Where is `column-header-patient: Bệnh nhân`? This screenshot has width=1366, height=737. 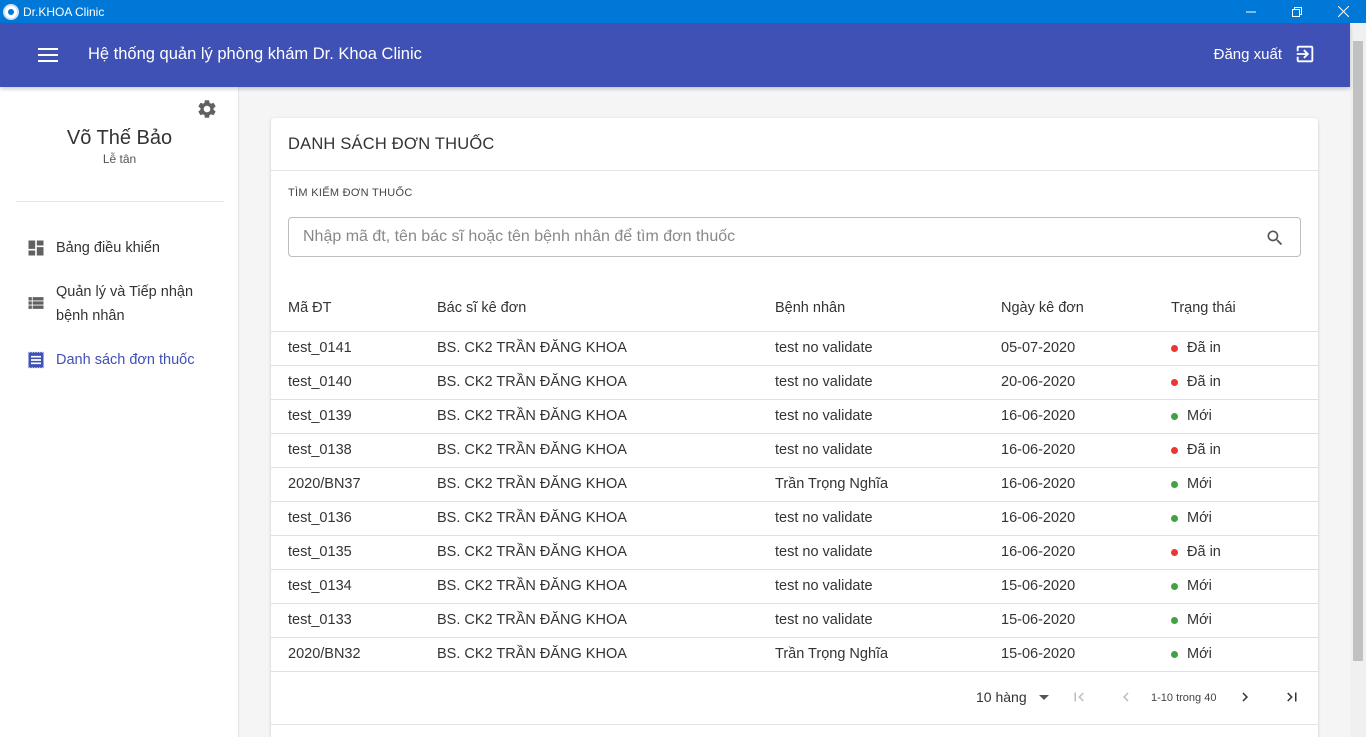
column-header-patient: Bệnh nhân is located at coordinates (888, 308).